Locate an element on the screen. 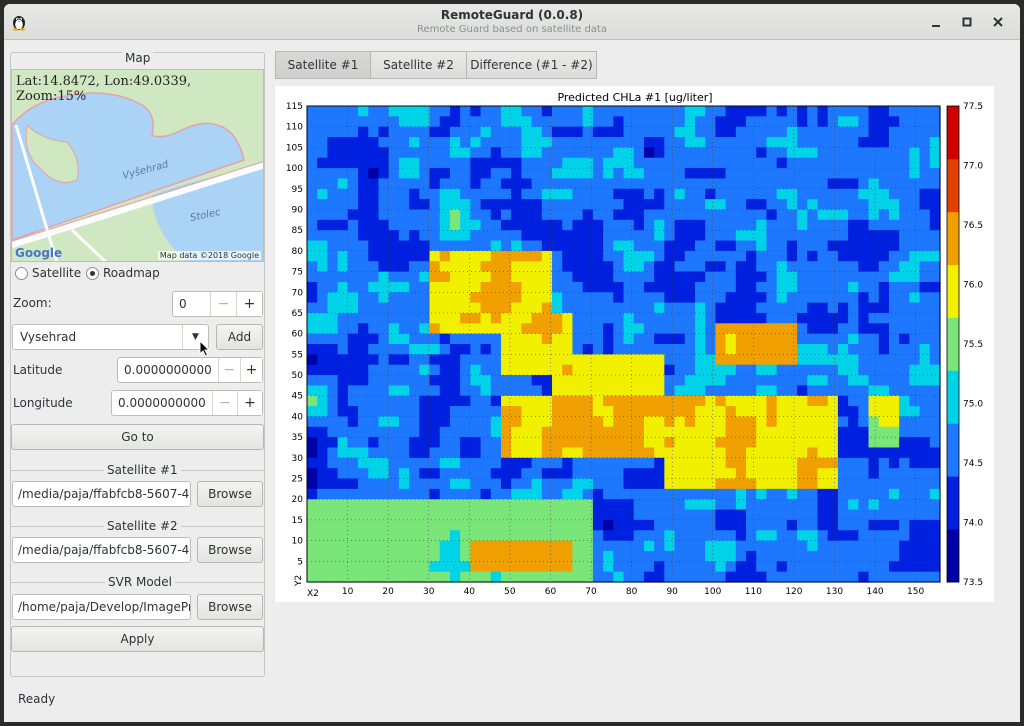  close-button is located at coordinates (998, 22).